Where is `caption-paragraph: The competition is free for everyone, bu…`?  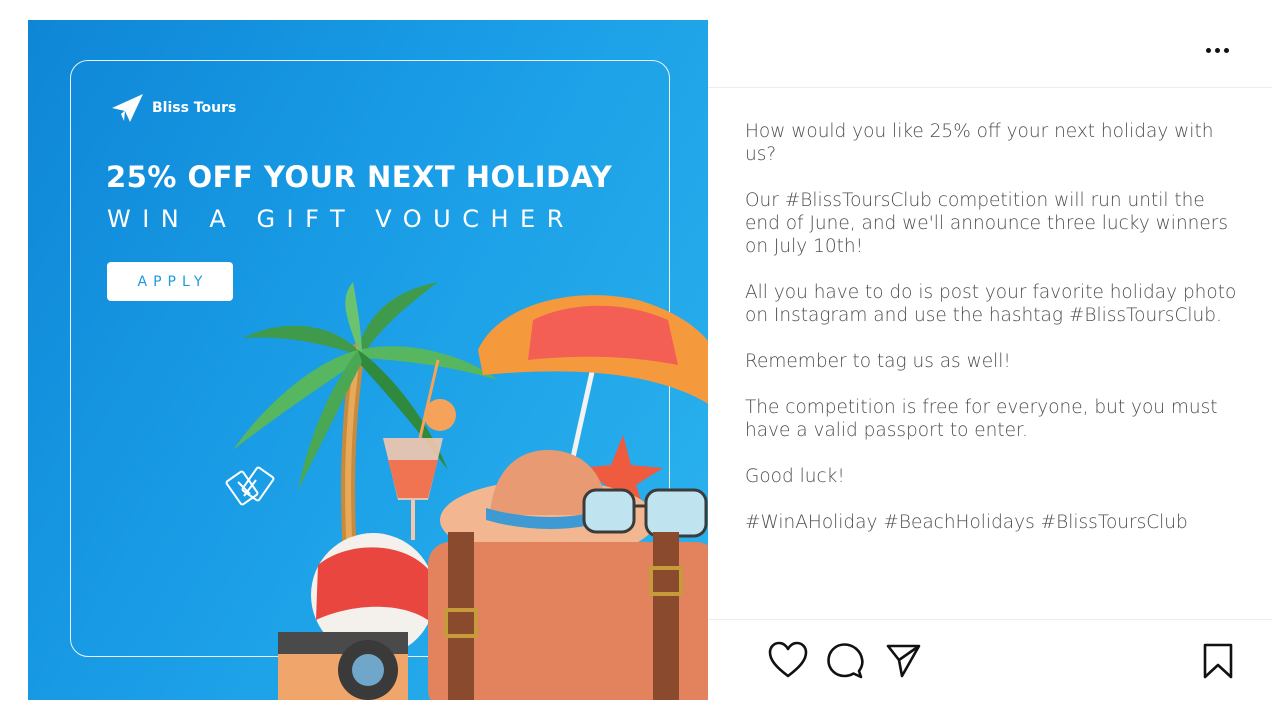 caption-paragraph: The competition is free for everyone, bu… is located at coordinates (981, 419).